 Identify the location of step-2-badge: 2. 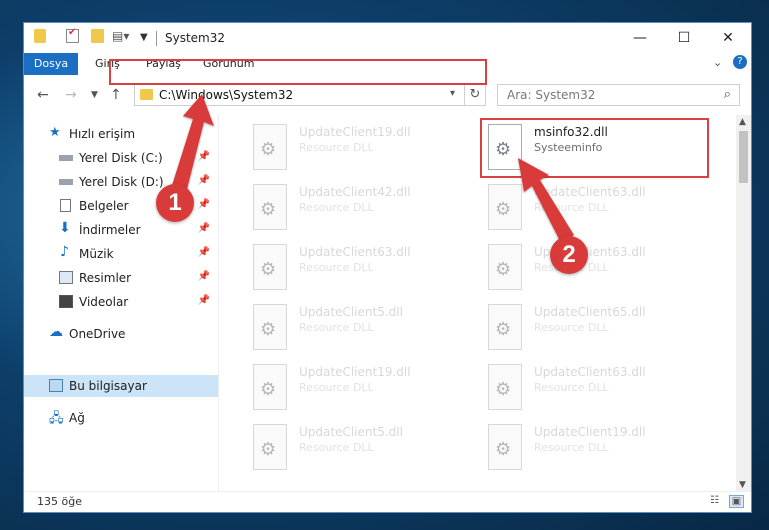
(569, 255).